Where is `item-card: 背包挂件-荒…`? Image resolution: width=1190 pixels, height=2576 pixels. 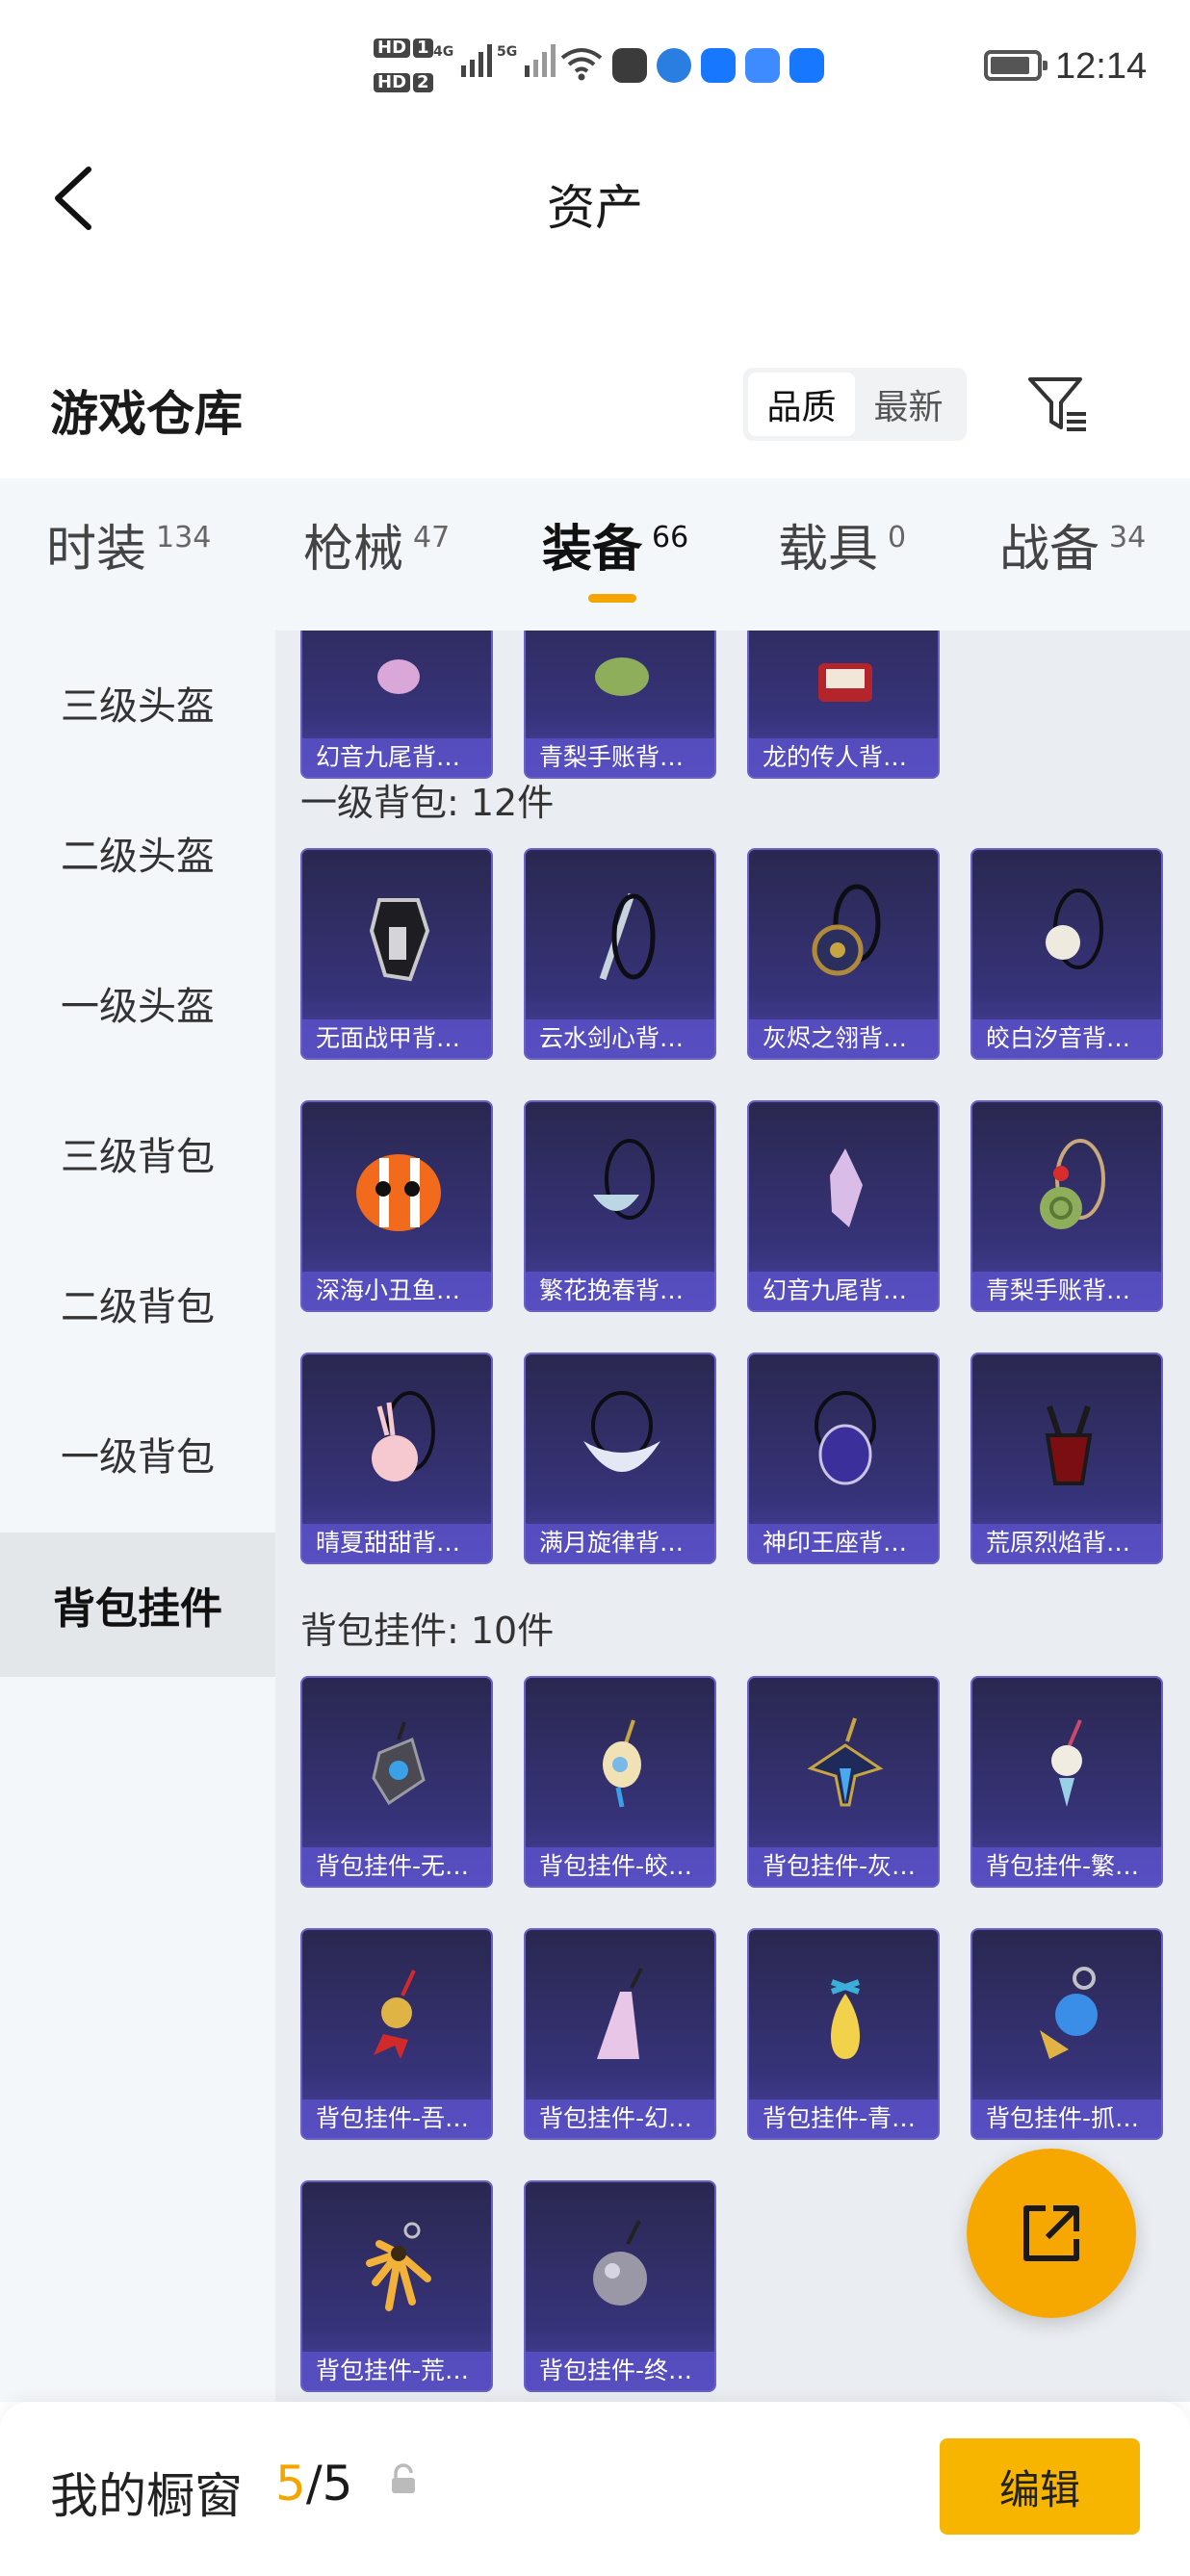
item-card: 背包挂件-荒… is located at coordinates (397, 2286).